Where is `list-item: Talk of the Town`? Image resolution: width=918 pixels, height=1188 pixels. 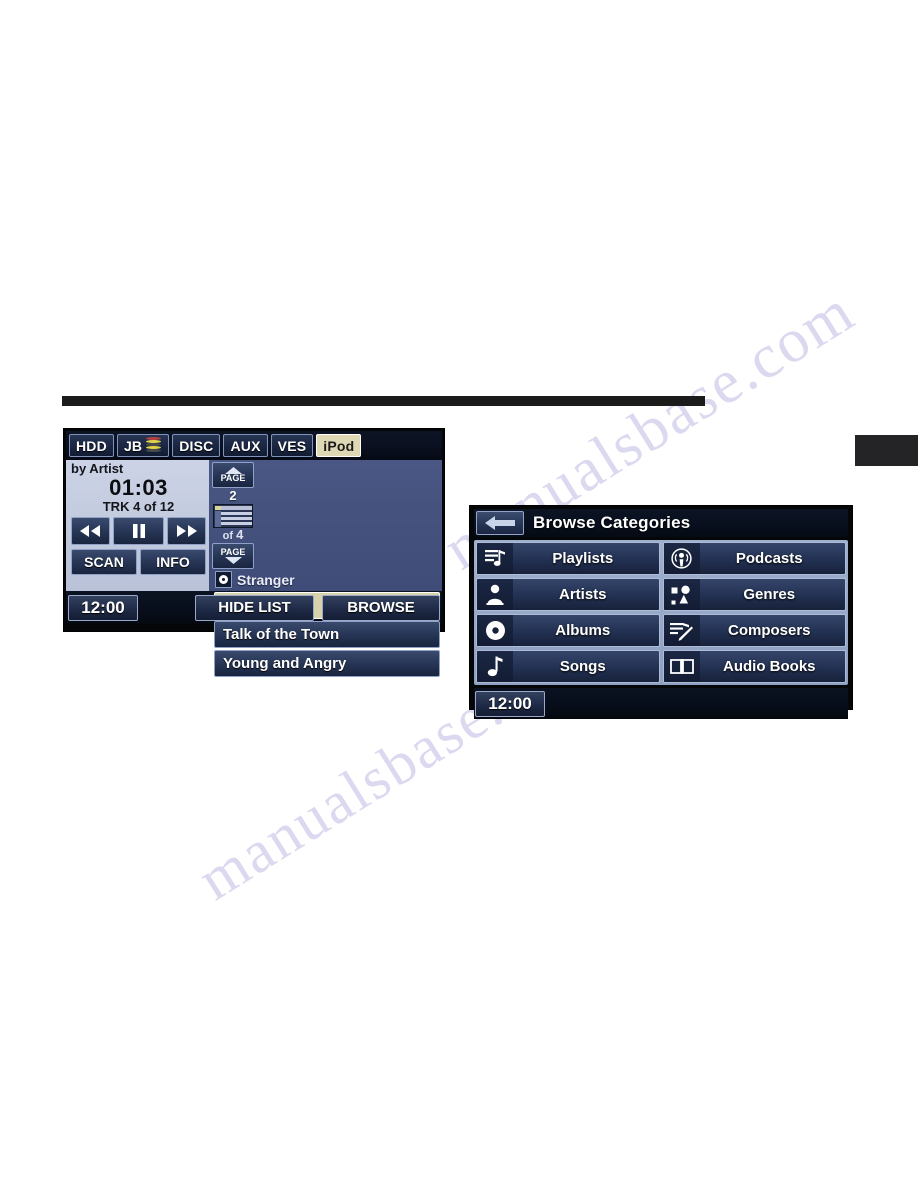 list-item: Talk of the Town is located at coordinates (327, 634).